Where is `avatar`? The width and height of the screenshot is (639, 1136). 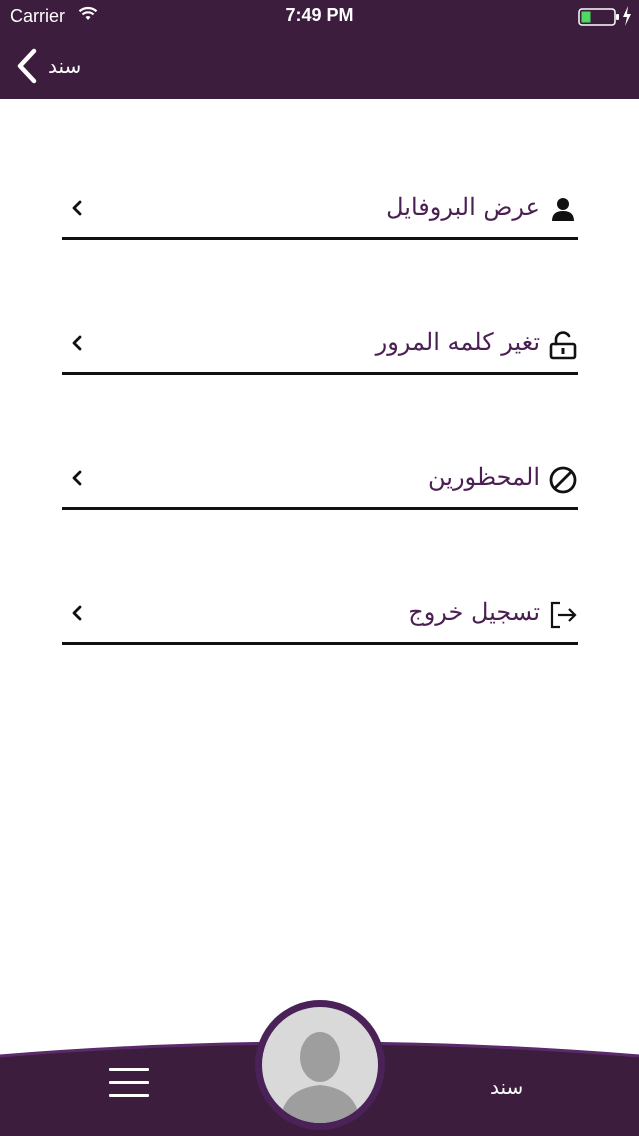
avatar is located at coordinates (320, 1065).